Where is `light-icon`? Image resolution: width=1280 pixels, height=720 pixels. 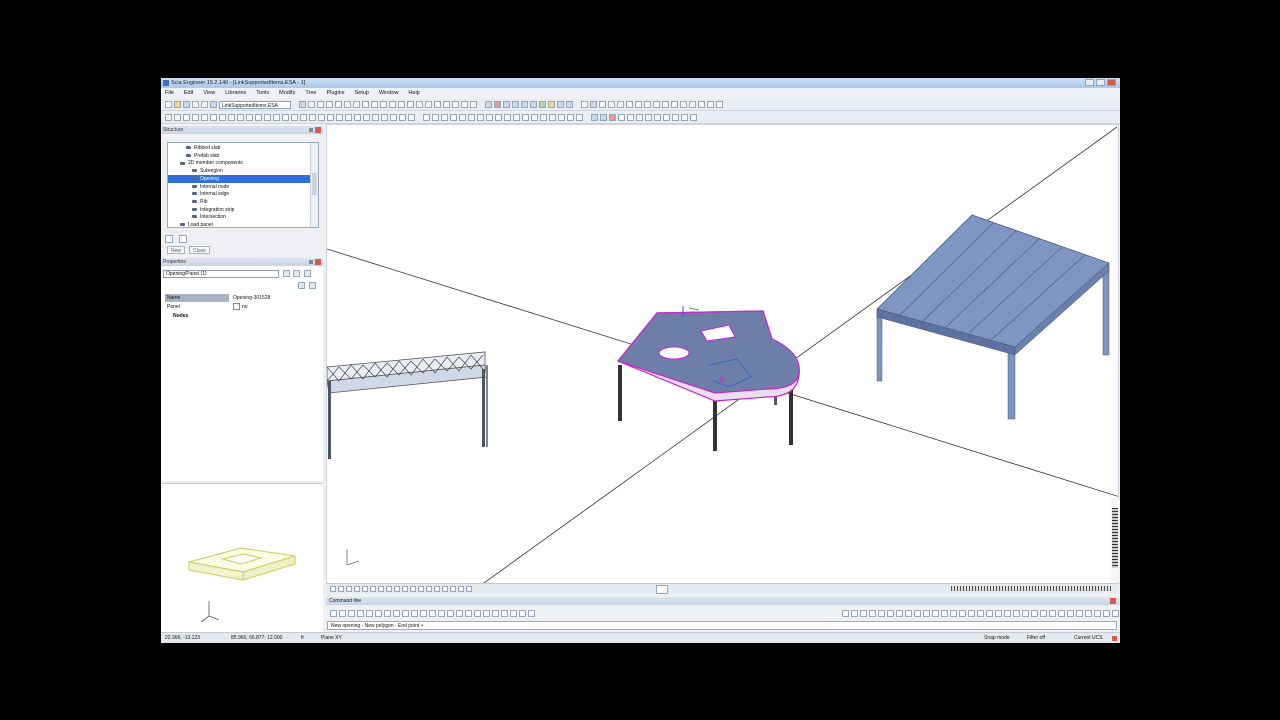 light-icon is located at coordinates (551, 104).